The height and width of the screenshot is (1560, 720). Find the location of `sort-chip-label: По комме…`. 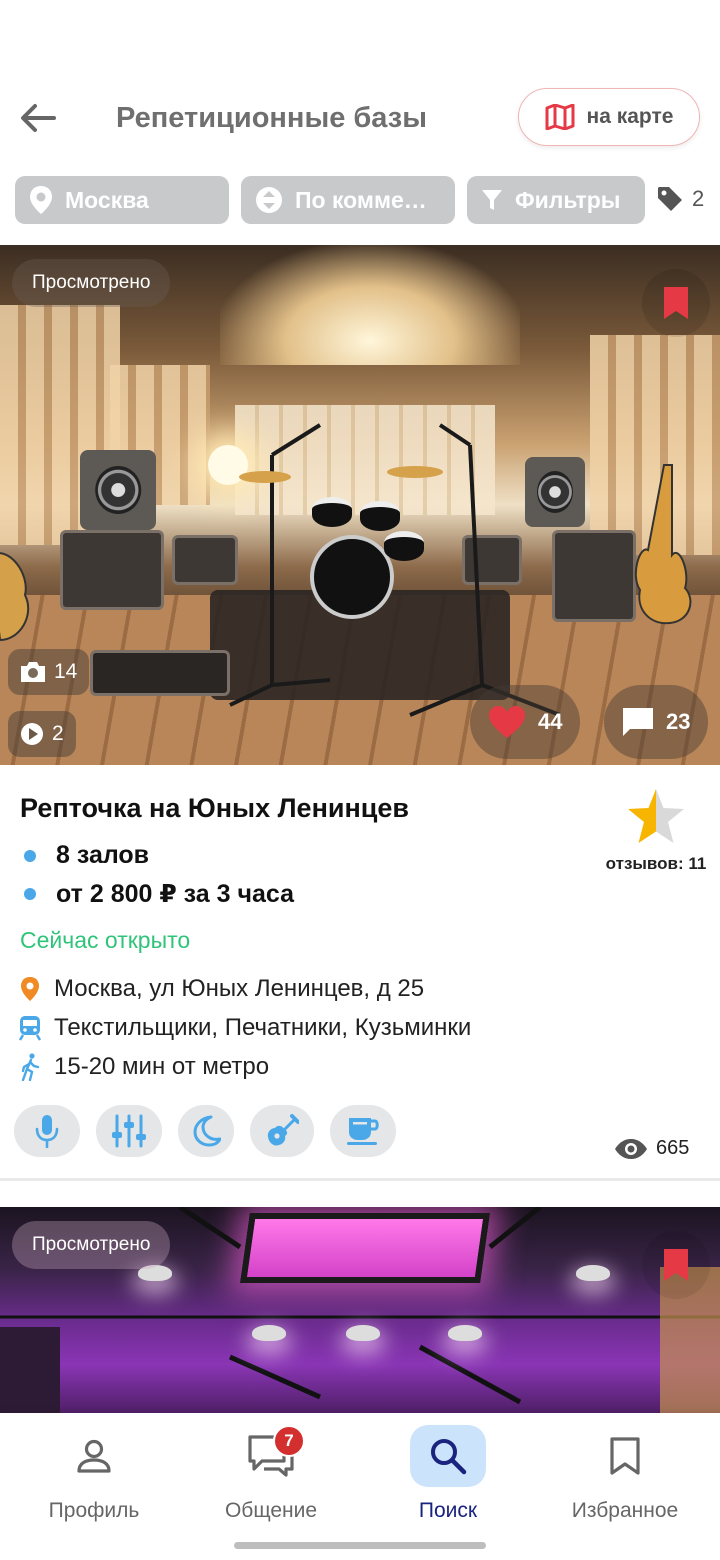

sort-chip-label: По комме… is located at coordinates (361, 199).